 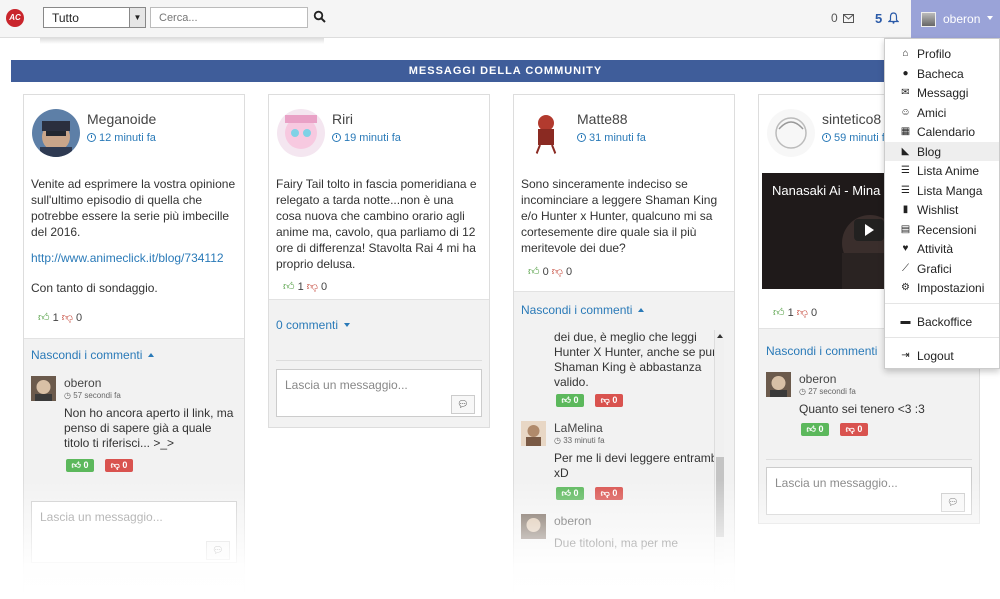 I want to click on search-filter-select: Tutto ▼, so click(x=94, y=17).